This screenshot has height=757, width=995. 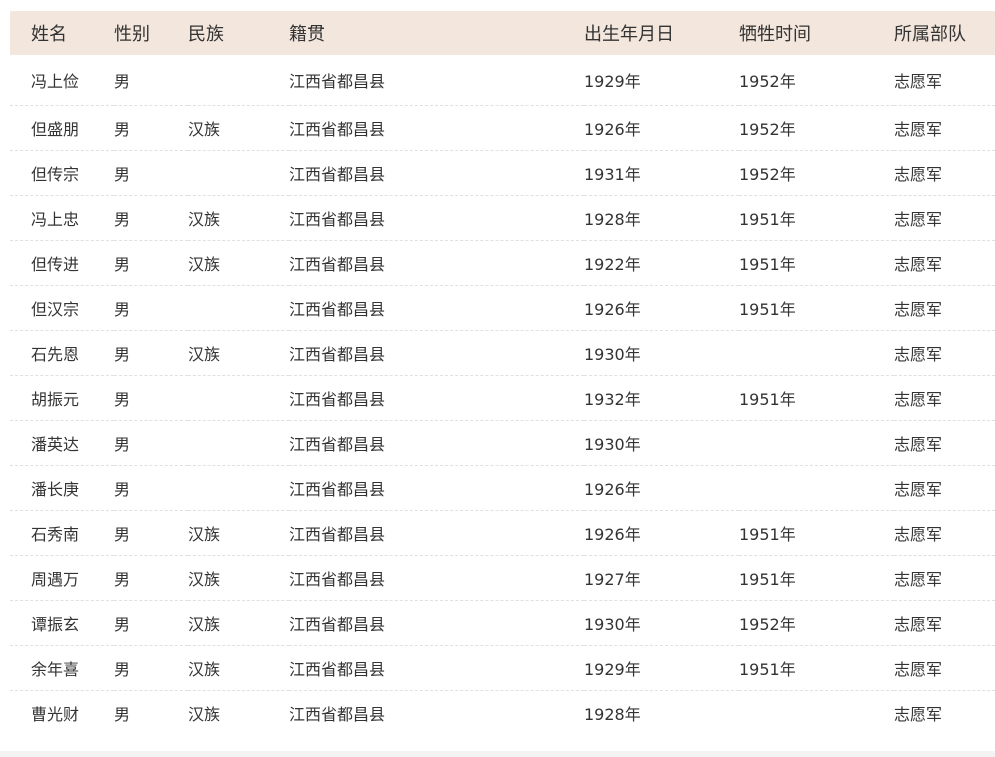 I want to click on cell-name: 石先恩, so click(x=55, y=354).